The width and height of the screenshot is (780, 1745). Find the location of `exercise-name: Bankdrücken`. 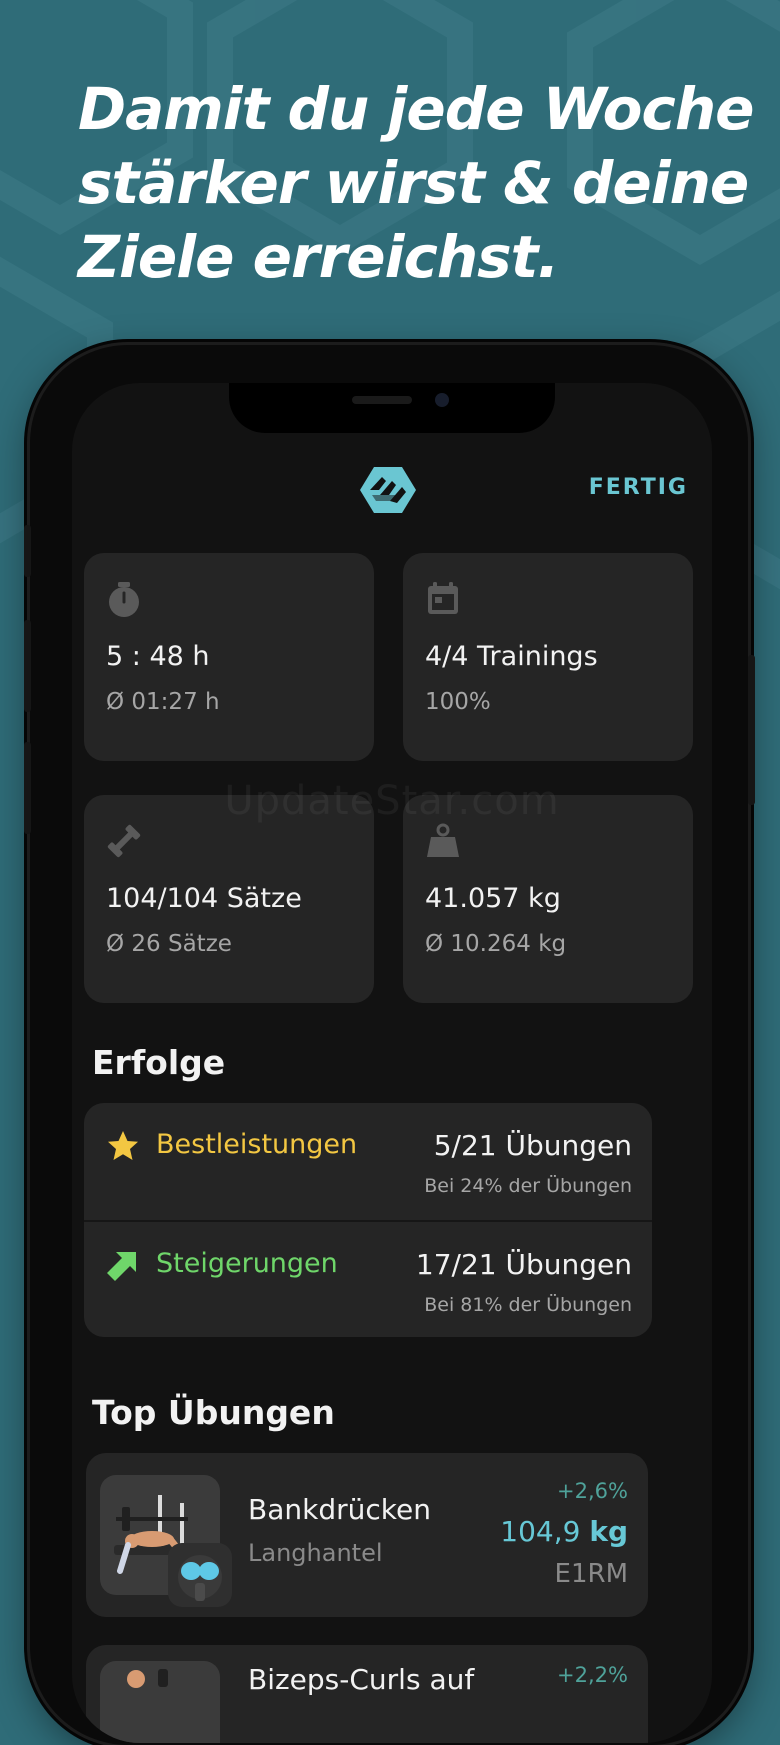

exercise-name: Bankdrücken is located at coordinates (339, 1509).